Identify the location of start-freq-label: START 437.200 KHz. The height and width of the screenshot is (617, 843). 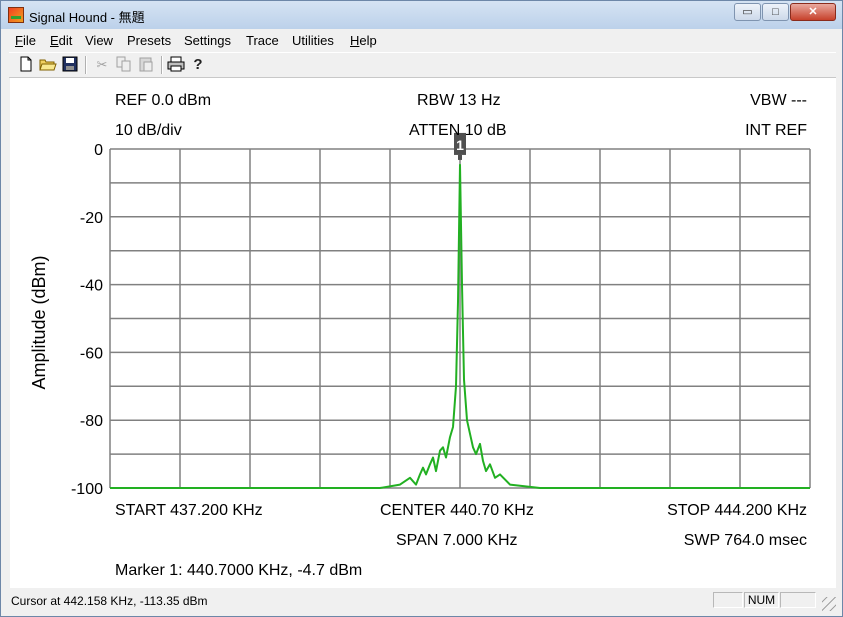
(189, 510).